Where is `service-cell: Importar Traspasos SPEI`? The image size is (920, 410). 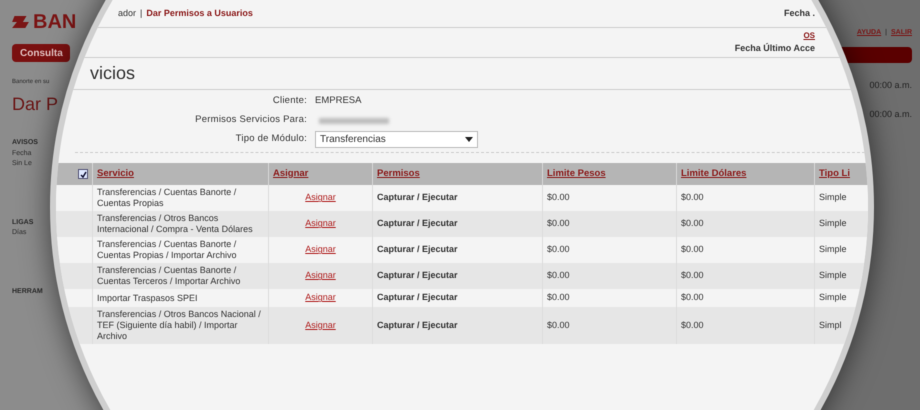 service-cell: Importar Traspasos SPEI is located at coordinates (147, 298).